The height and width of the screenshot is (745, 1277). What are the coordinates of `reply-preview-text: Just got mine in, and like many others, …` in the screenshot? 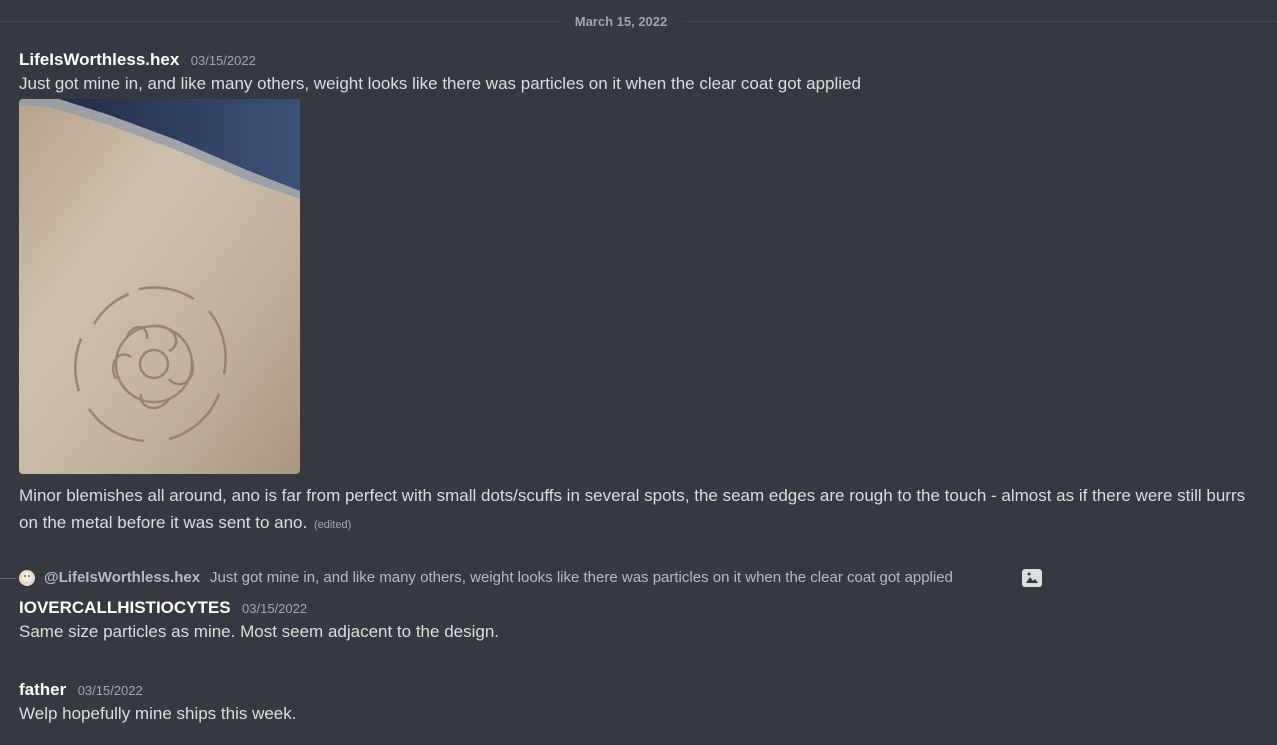 It's located at (581, 578).